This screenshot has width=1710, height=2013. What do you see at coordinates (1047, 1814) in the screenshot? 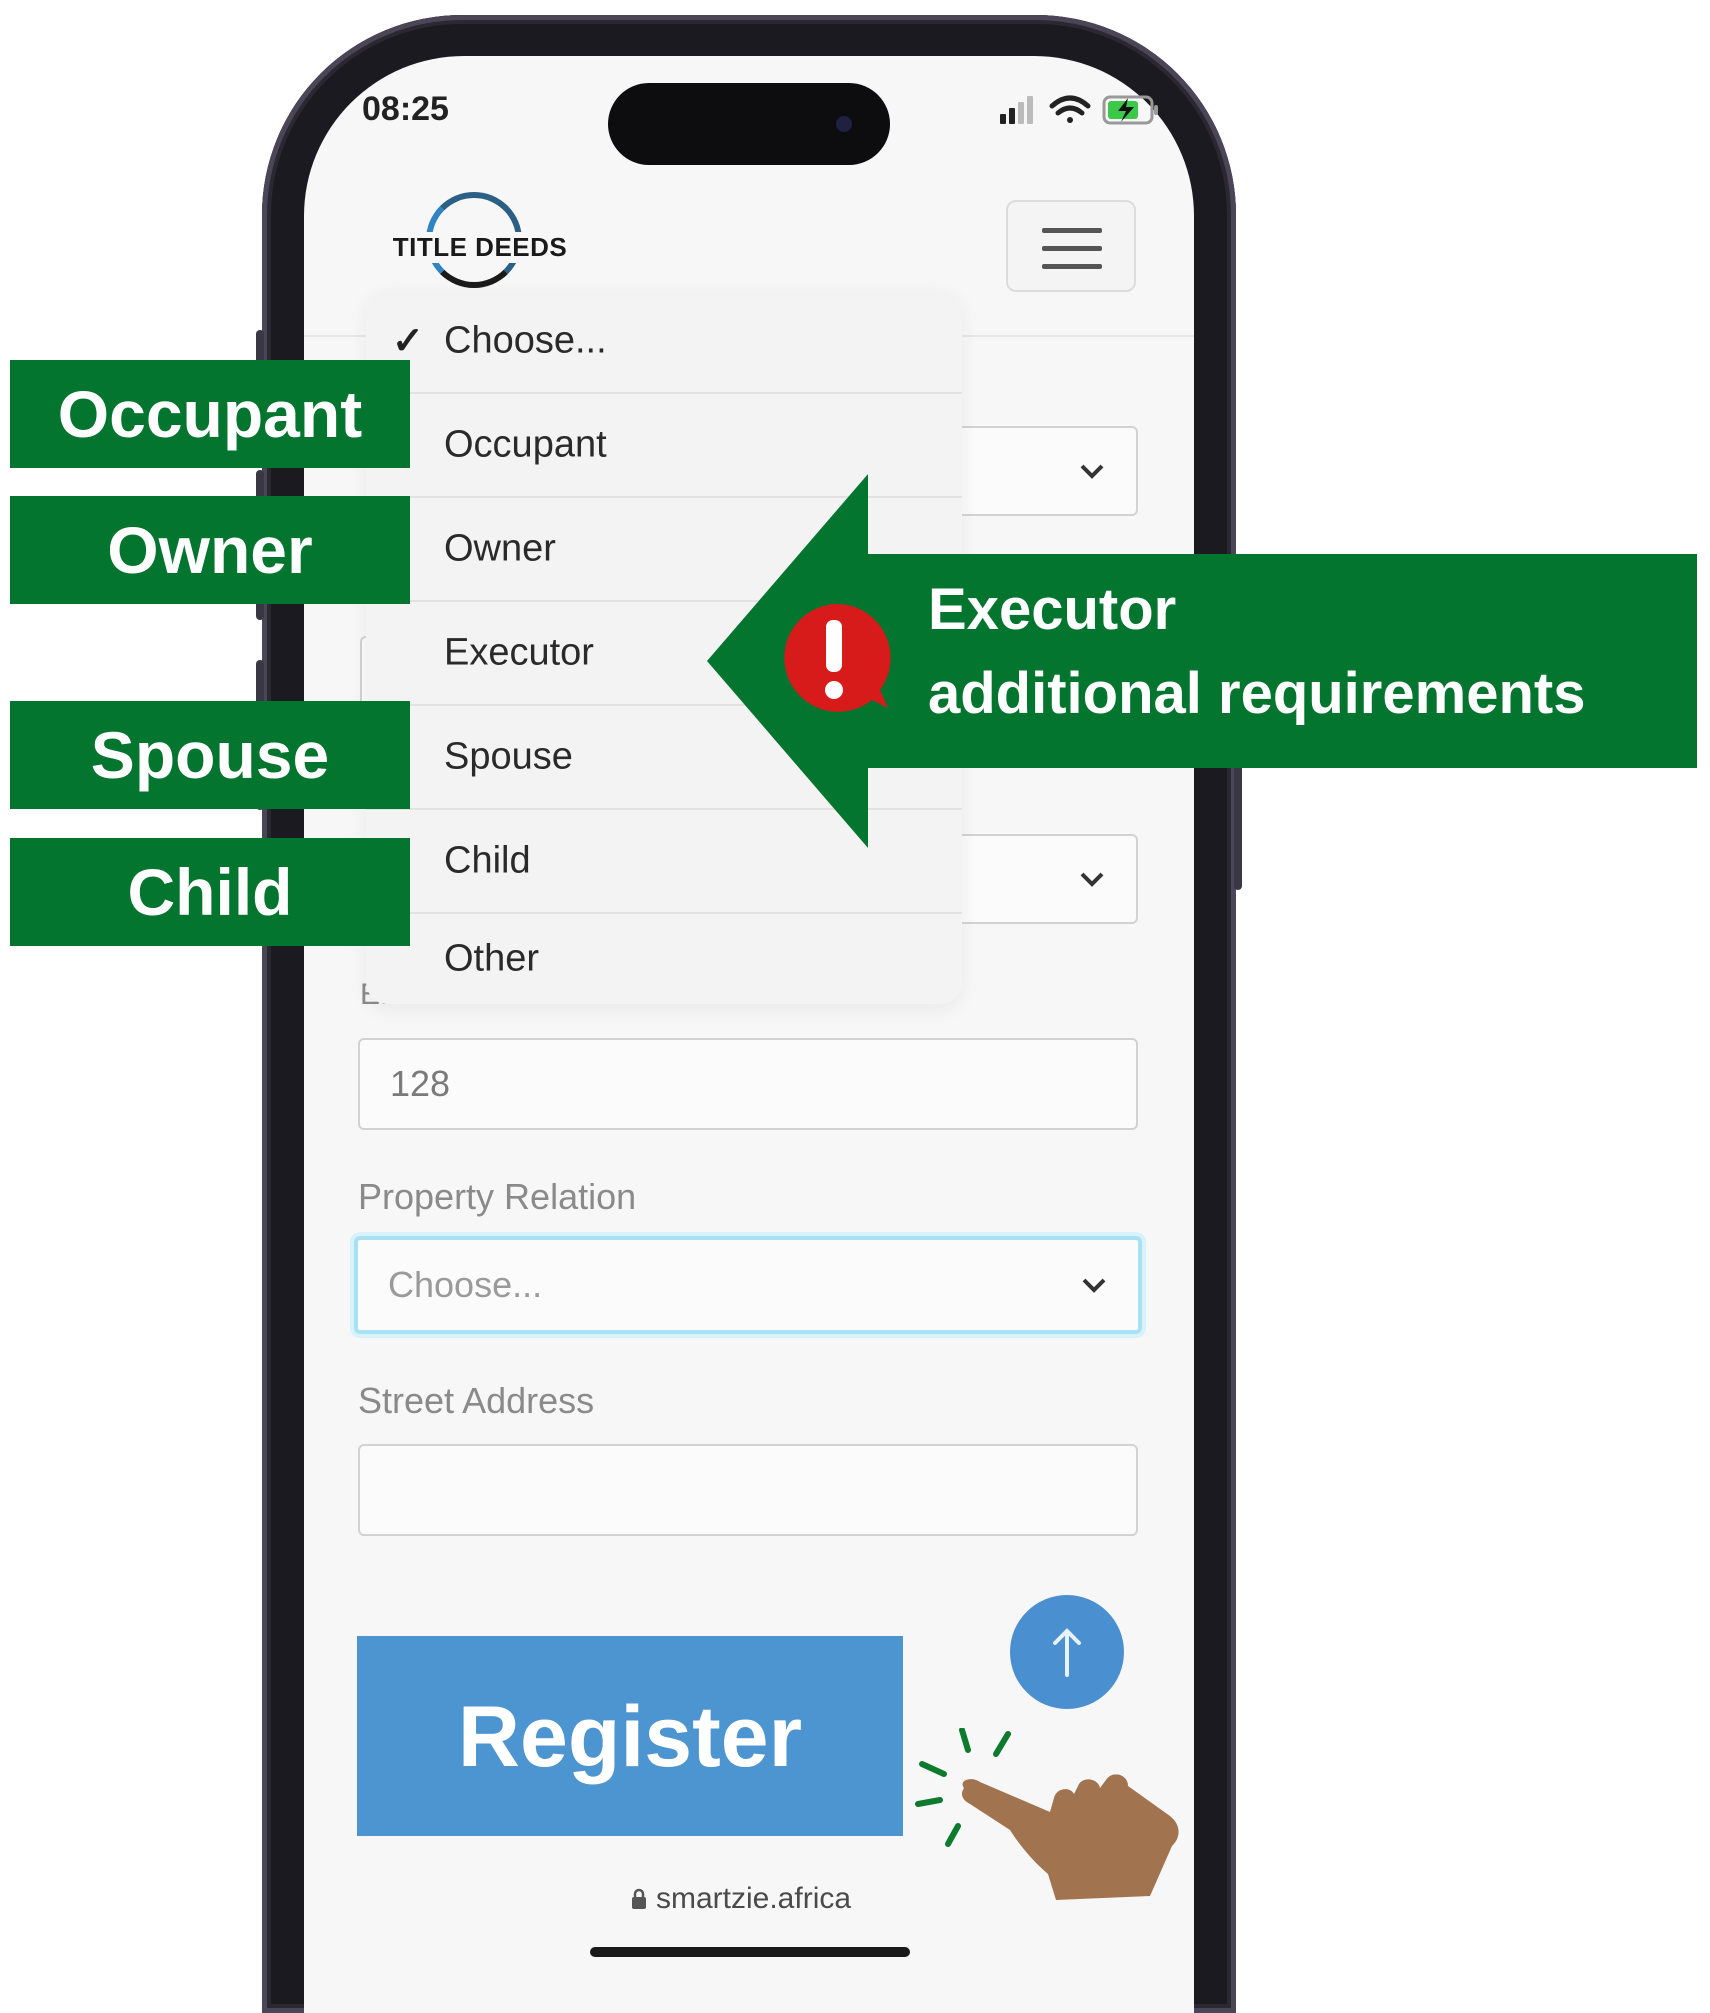
I see `pointing-hand-icon` at bounding box center [1047, 1814].